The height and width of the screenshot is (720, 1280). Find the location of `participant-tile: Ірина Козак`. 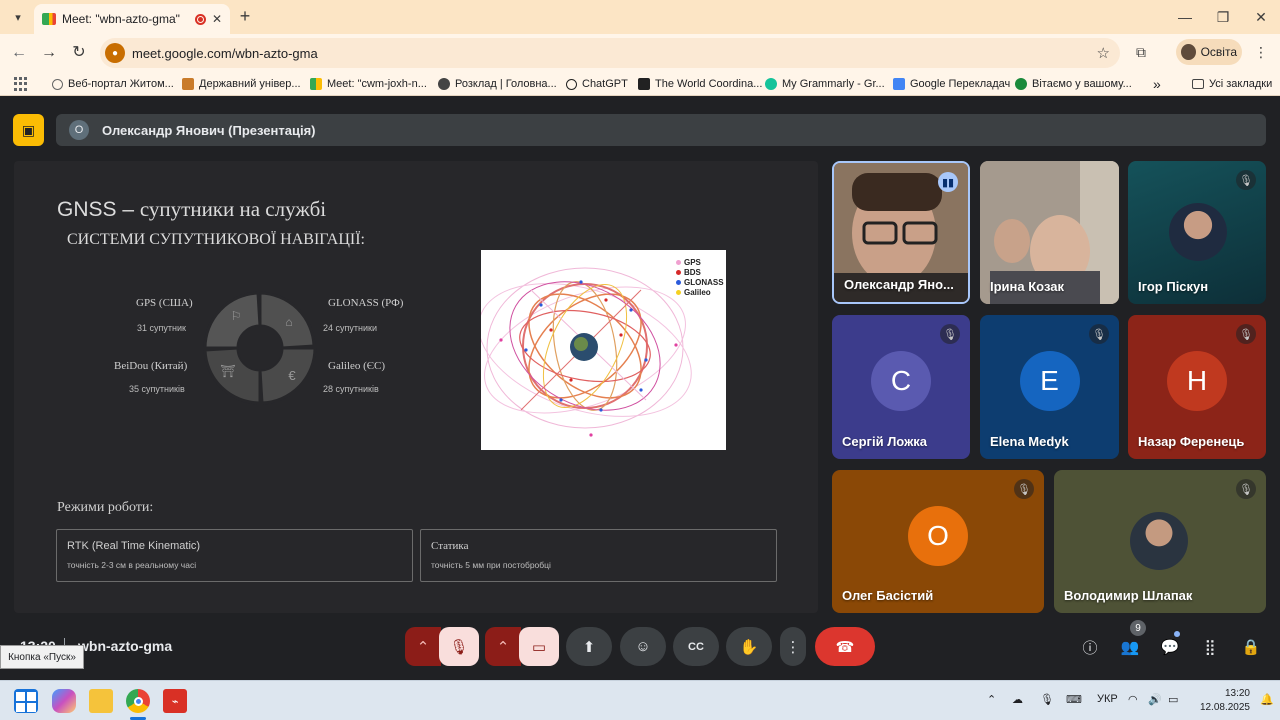

participant-tile: Ірина Козак is located at coordinates (1049, 232).